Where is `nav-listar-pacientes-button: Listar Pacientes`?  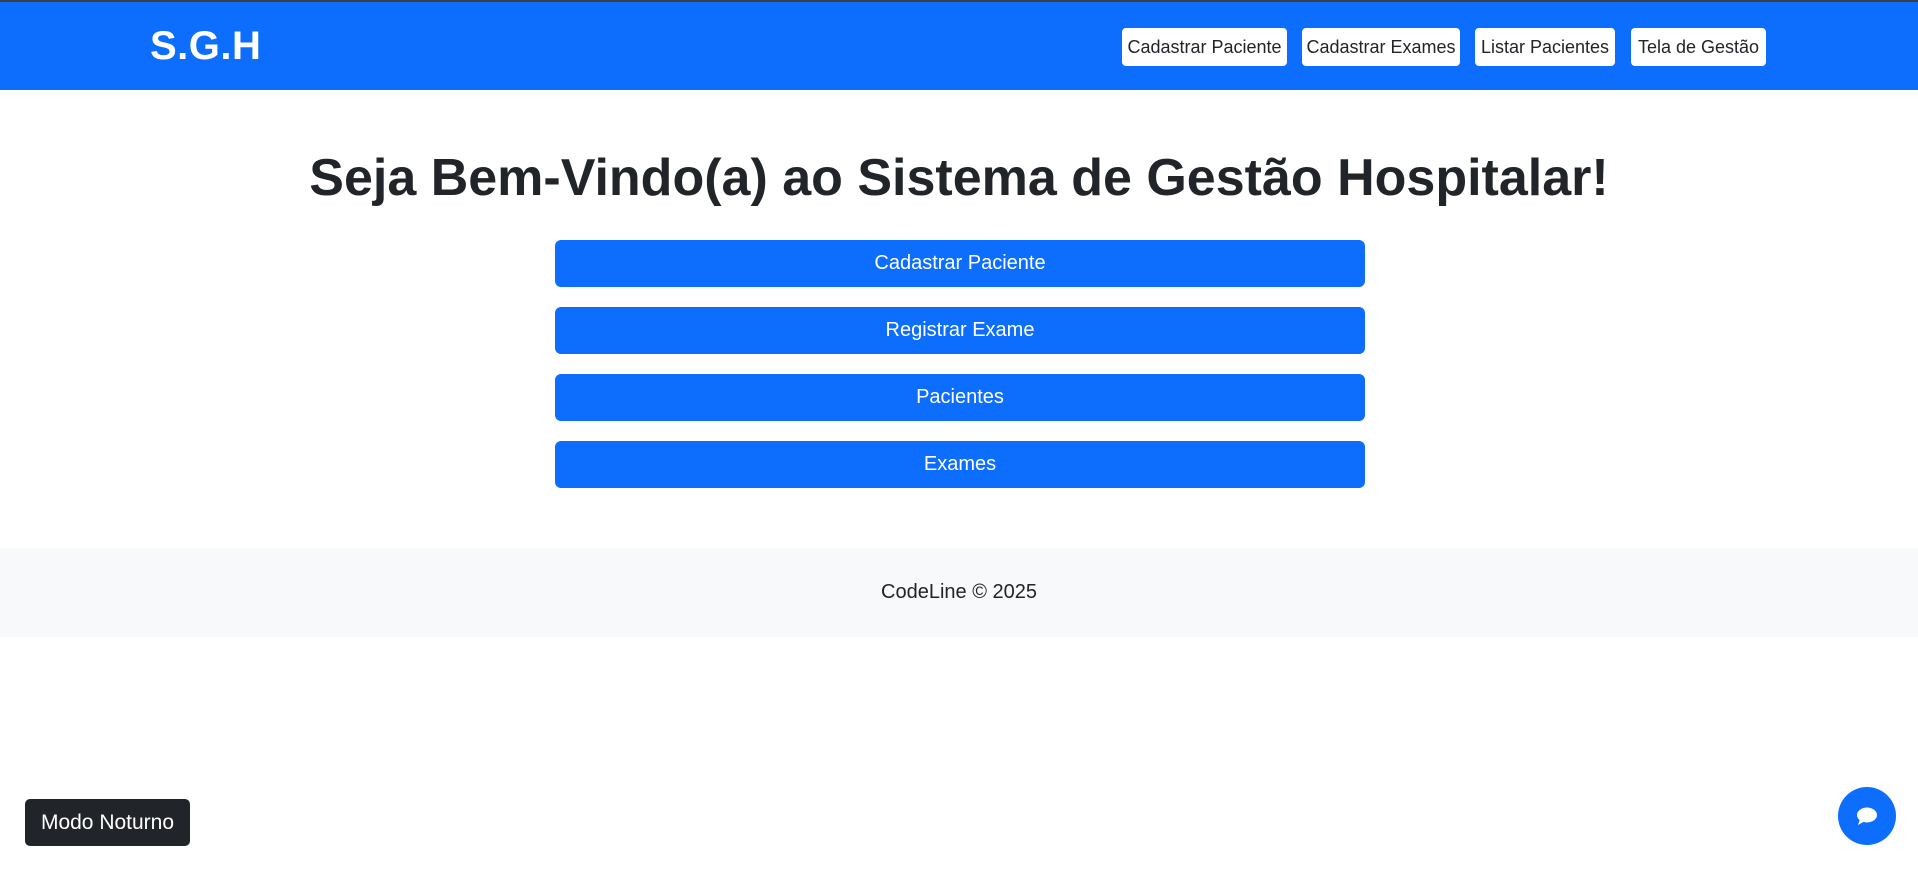
nav-listar-pacientes-button: Listar Pacientes is located at coordinates (1545, 47).